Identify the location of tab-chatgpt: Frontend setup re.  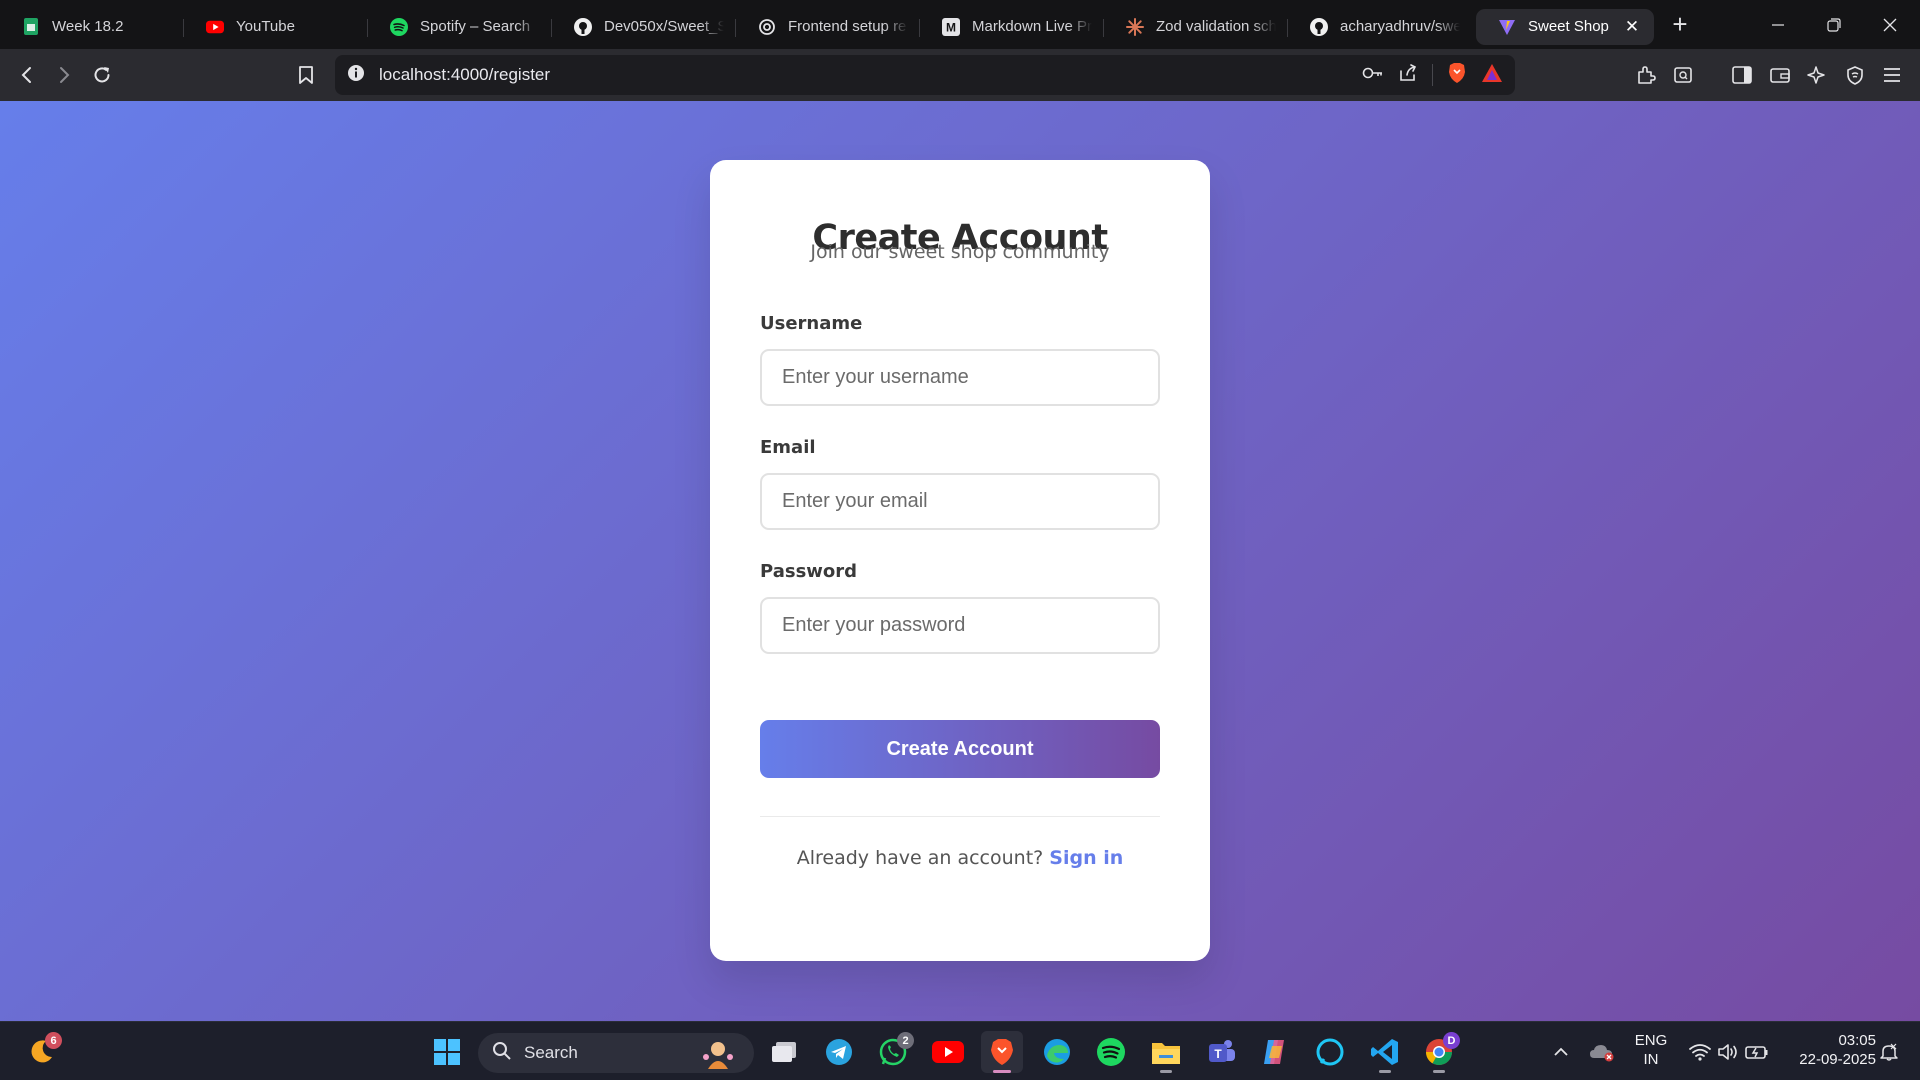
(828, 27).